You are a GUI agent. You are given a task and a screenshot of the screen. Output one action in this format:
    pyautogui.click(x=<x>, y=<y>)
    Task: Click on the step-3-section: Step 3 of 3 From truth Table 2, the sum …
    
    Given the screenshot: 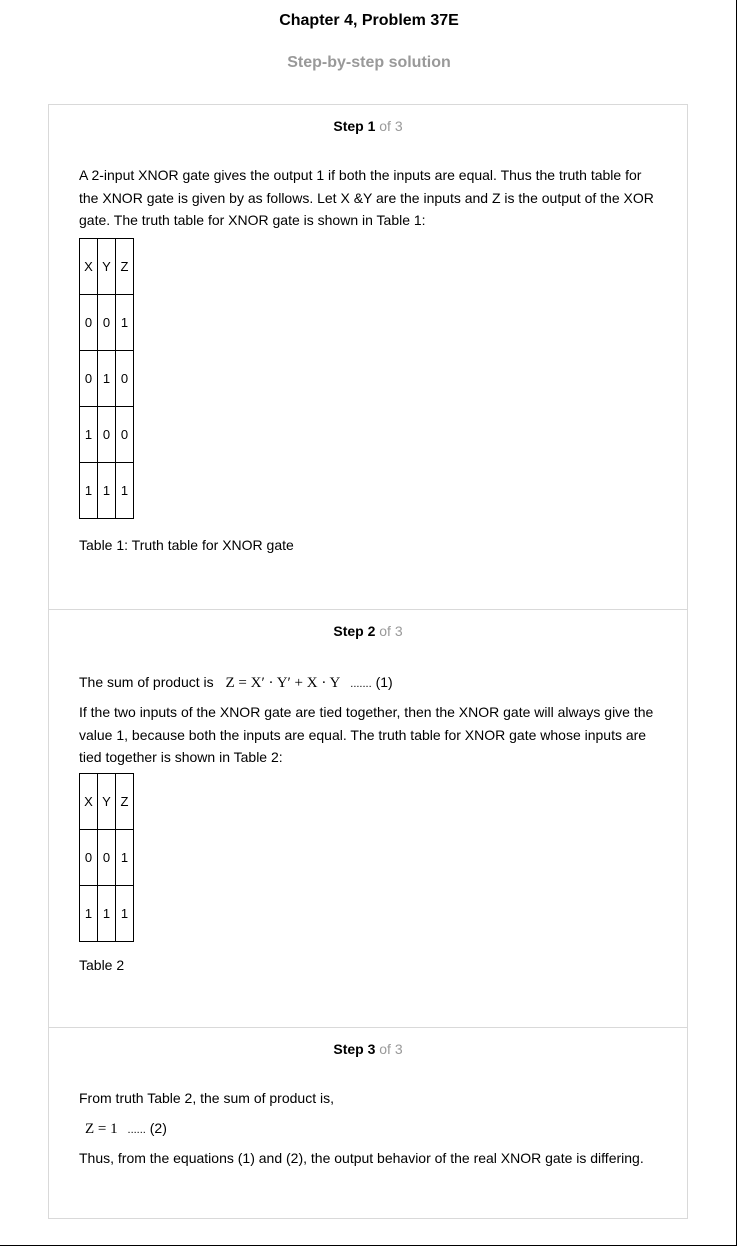 What is the action you would take?
    pyautogui.click(x=368, y=1123)
    